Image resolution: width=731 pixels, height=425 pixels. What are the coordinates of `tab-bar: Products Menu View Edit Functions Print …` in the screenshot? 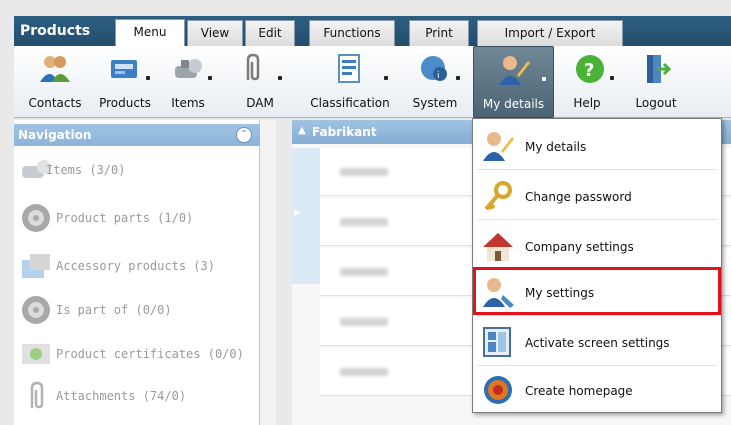 It's located at (372, 31).